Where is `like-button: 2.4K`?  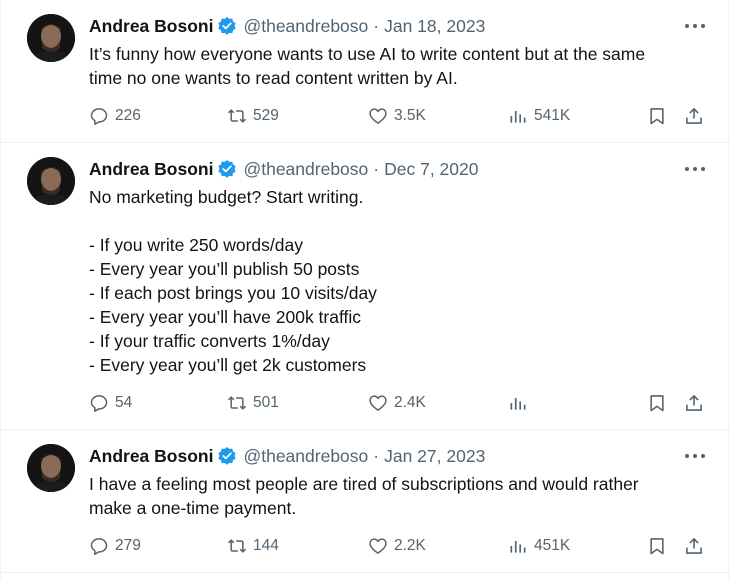 like-button: 2.4K is located at coordinates (397, 403).